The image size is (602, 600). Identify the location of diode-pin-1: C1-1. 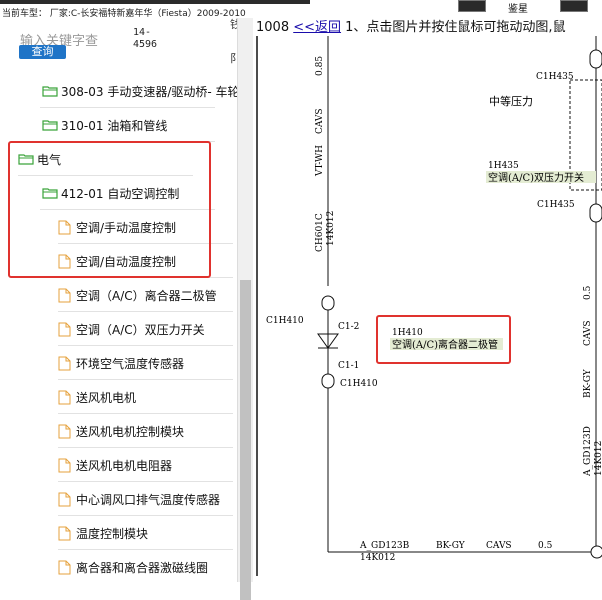
(348, 366).